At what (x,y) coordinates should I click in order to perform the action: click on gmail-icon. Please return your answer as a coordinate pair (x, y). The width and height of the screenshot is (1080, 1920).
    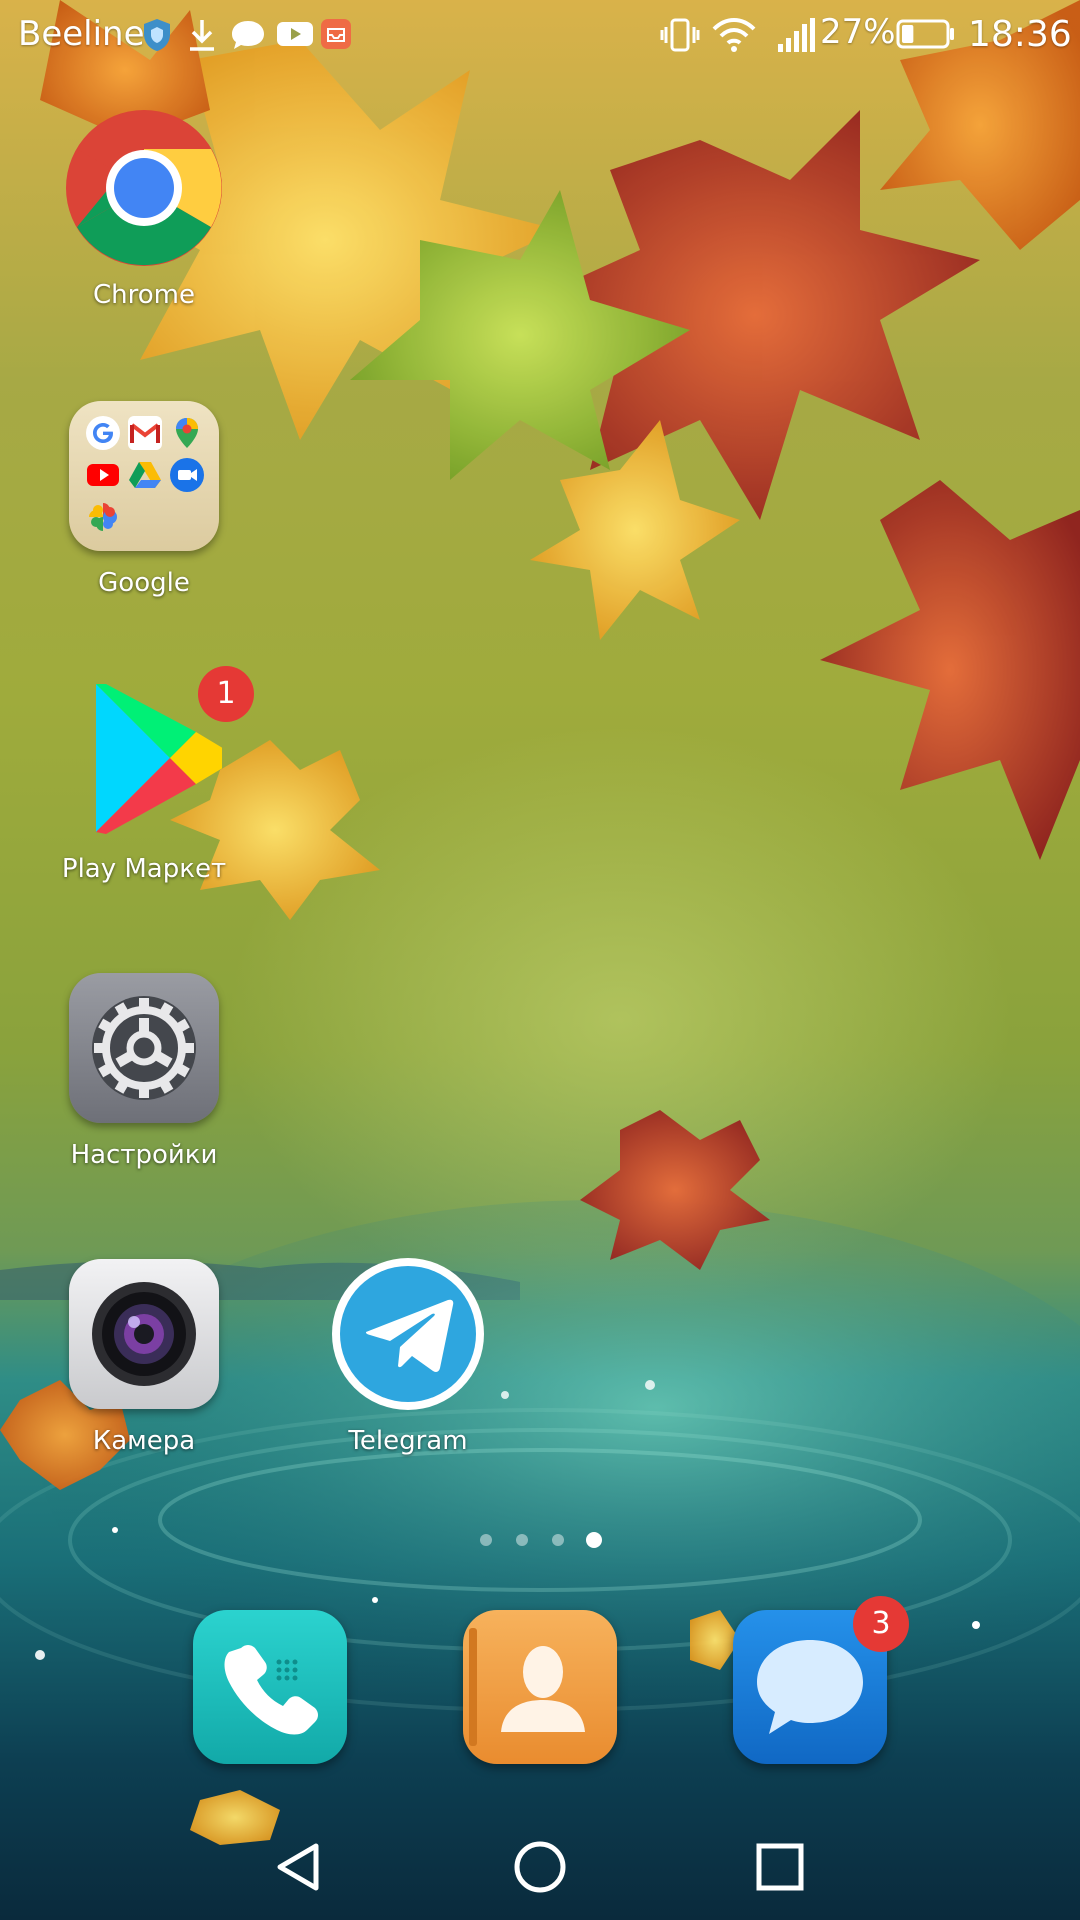
    Looking at the image, I should click on (145, 433).